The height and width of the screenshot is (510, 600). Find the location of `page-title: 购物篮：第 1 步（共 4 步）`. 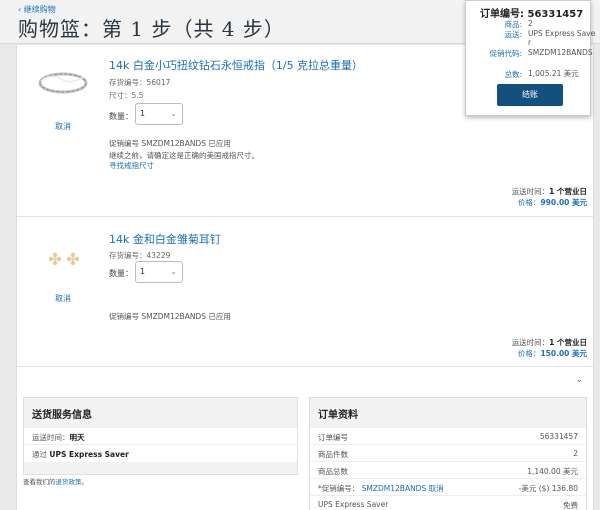

page-title: 购物篮：第 1 步（共 4 步） is located at coordinates (151, 29).